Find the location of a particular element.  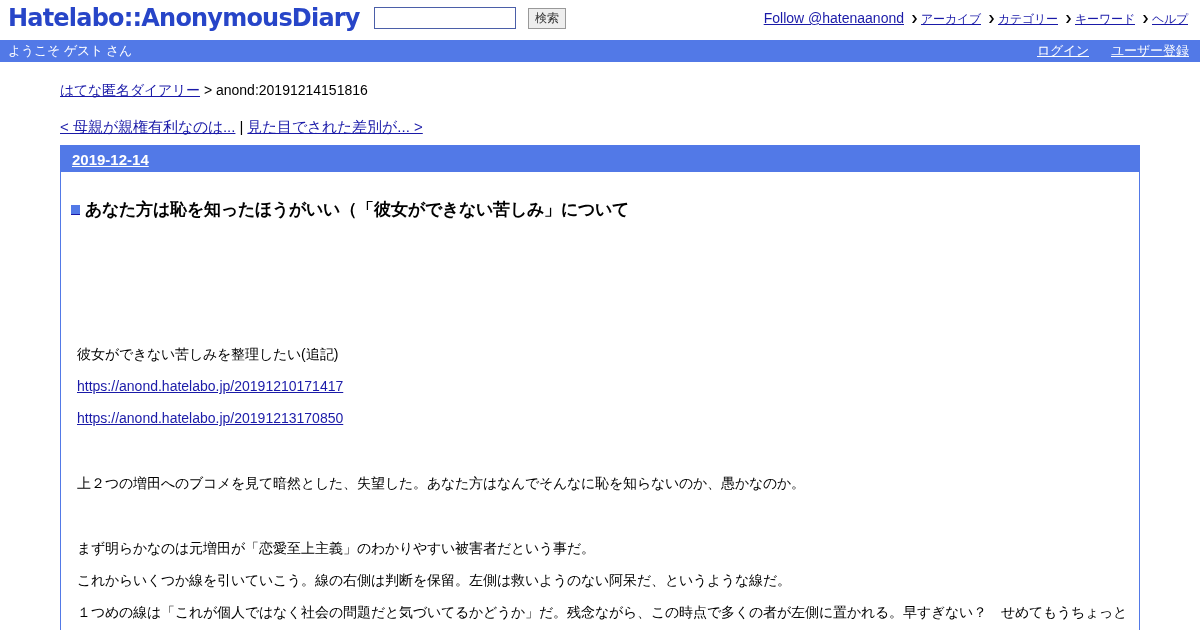

url-link: https://anond.hatelabo.jp/20191210171417 is located at coordinates (210, 386).